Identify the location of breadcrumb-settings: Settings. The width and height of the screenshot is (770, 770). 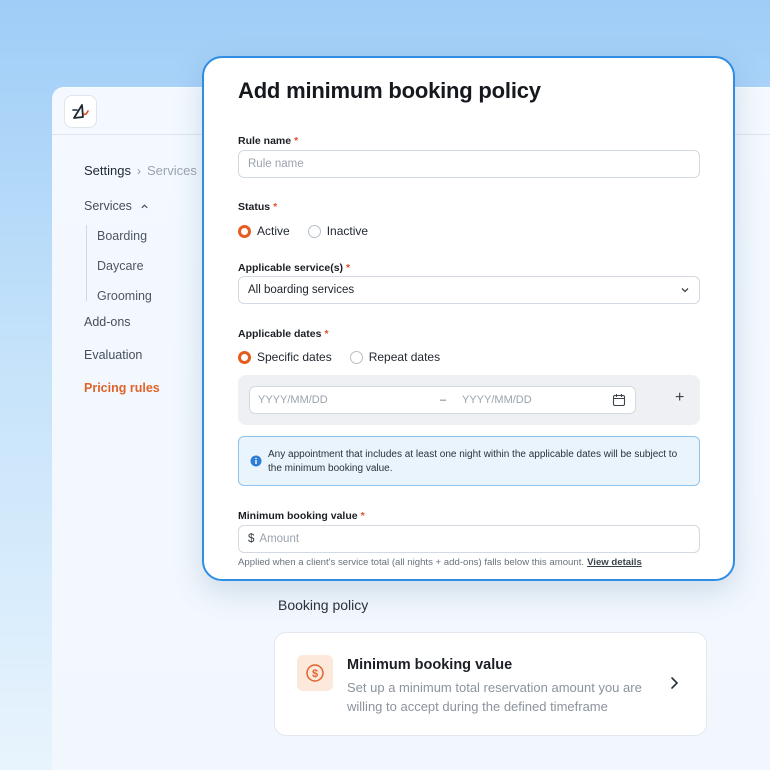
(107, 170).